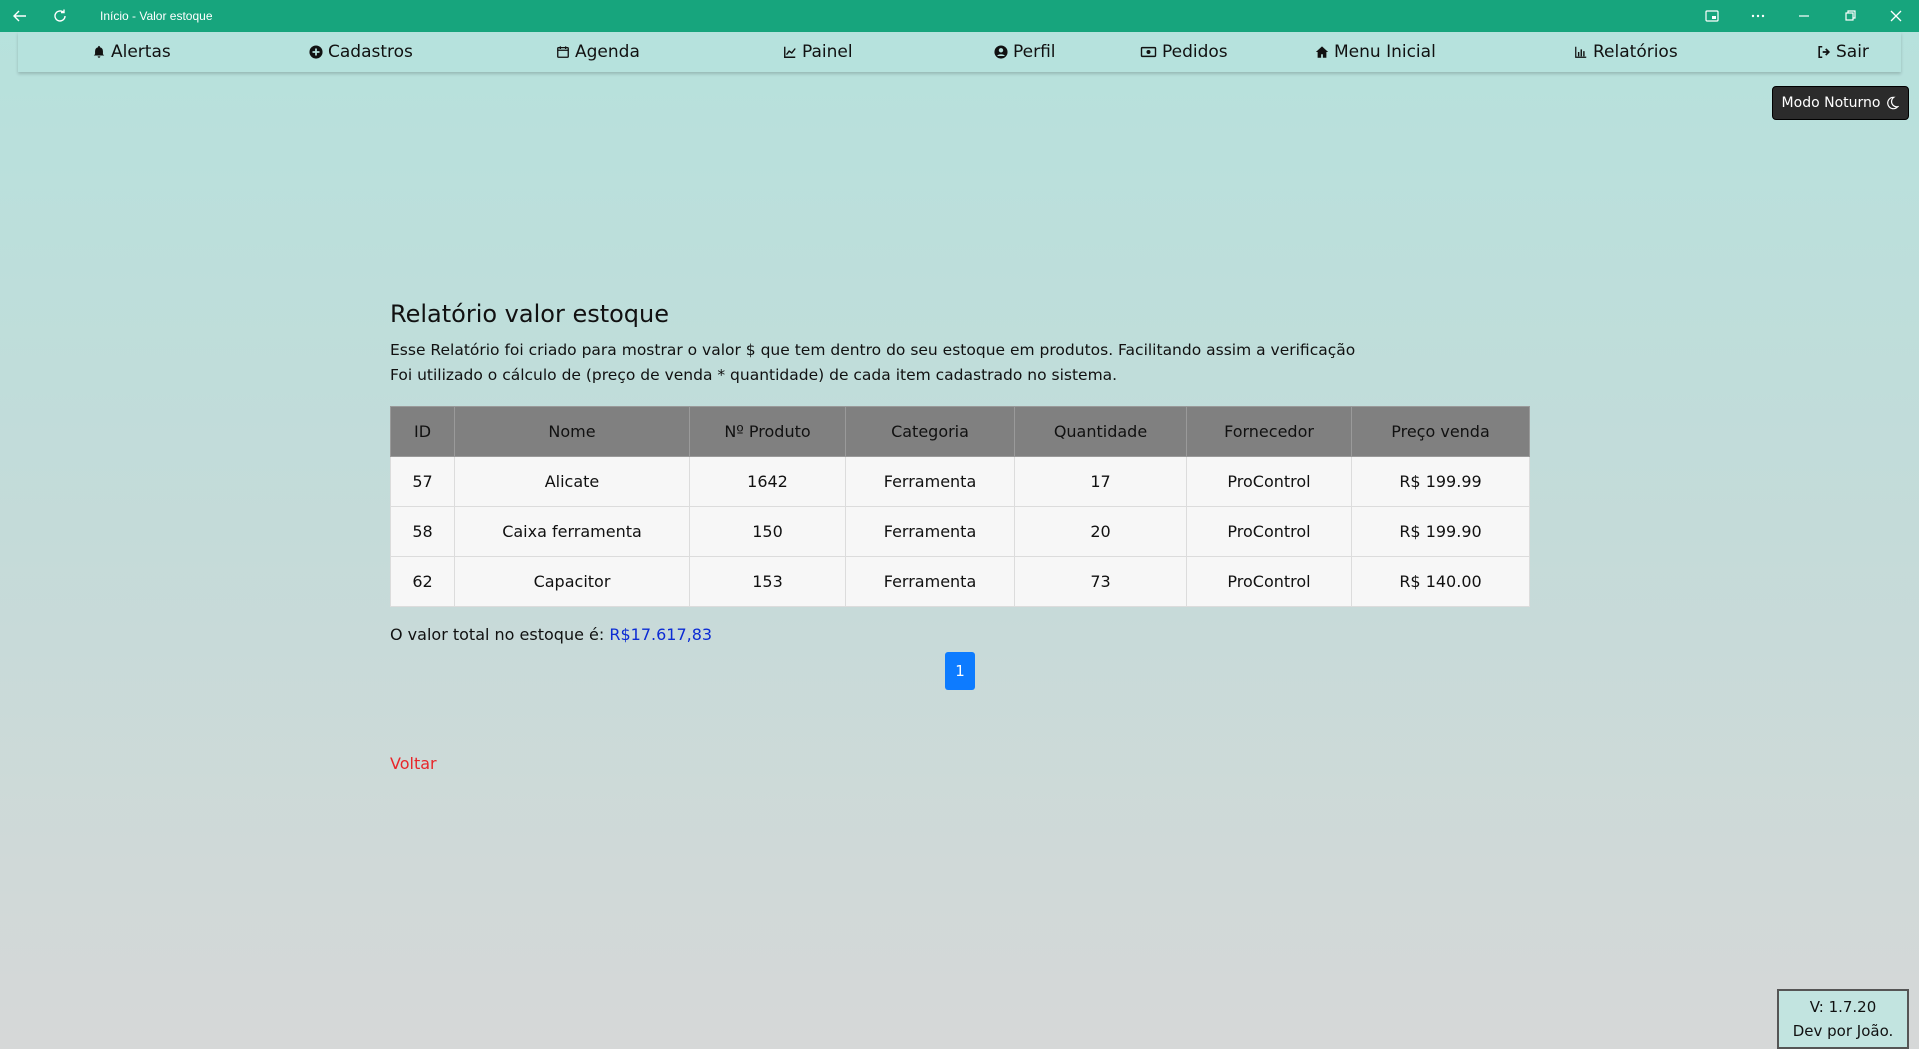  I want to click on column-header-n-produto: Nº Produto, so click(767, 431).